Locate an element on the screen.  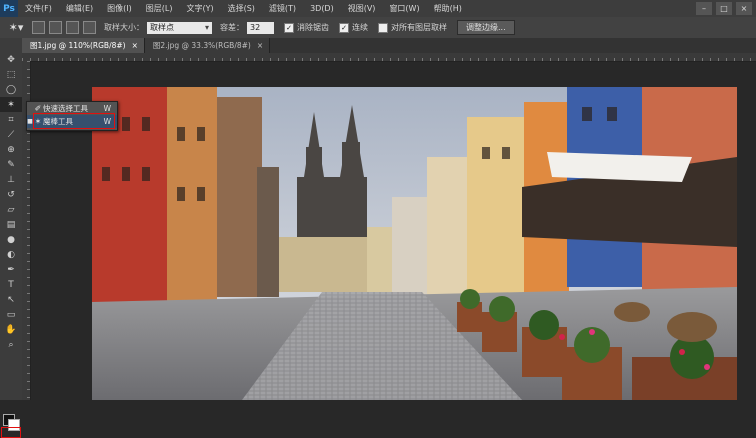
sample-all-layers-option: 对所有图层取样 is located at coordinates (412, 27).